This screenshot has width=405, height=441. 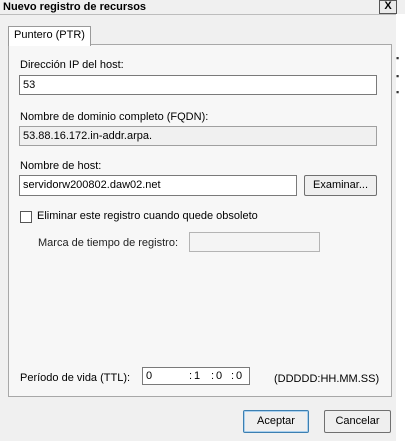 What do you see at coordinates (72, 65) in the screenshot?
I see `ip-address-label: Dirección IP del host:` at bounding box center [72, 65].